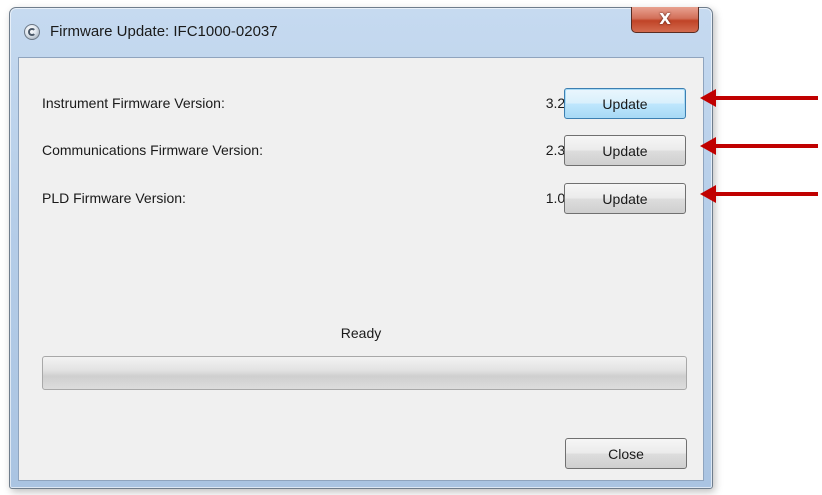 This screenshot has height=495, width=822. What do you see at coordinates (152, 150) in the screenshot?
I see `communications-firmware-label: Communications Firmware Version:` at bounding box center [152, 150].